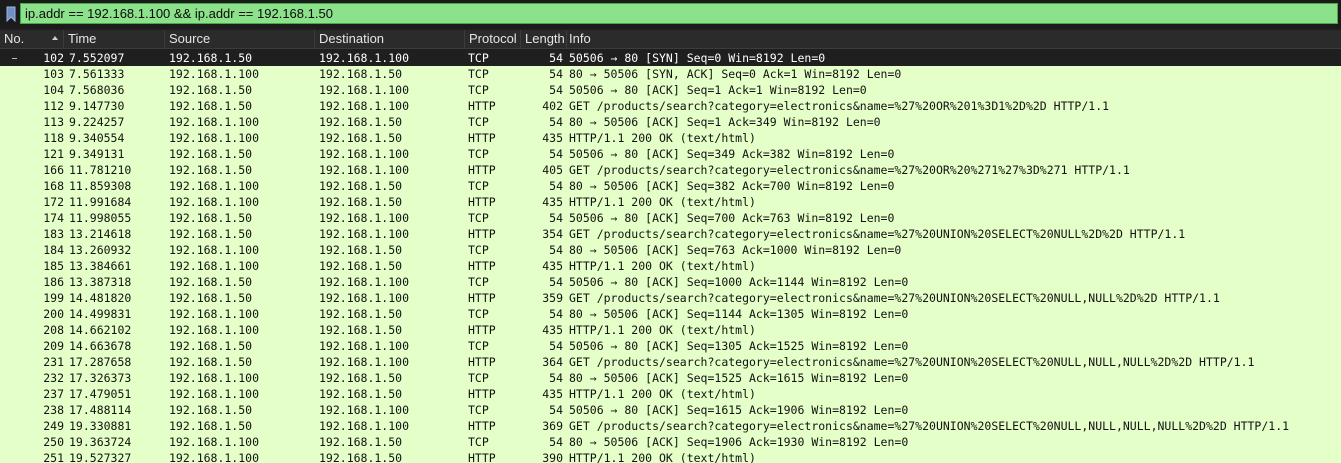 The image size is (1341, 463). Describe the element at coordinates (100, 410) in the screenshot. I see `cell-time: 17.488114` at that location.